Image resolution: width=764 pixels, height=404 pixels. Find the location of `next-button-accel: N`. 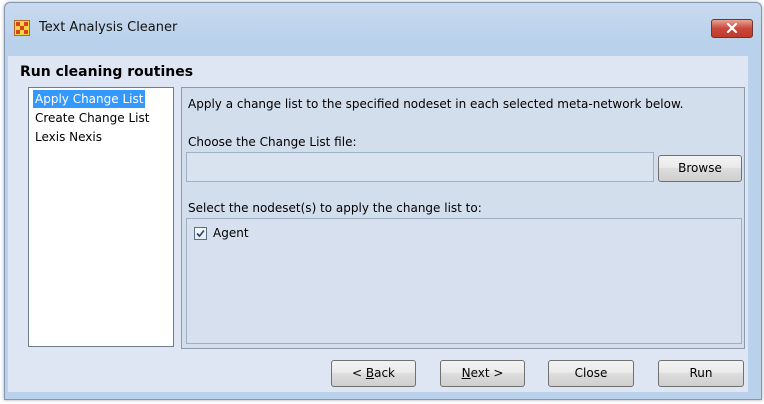

next-button-accel: N is located at coordinates (466, 373).